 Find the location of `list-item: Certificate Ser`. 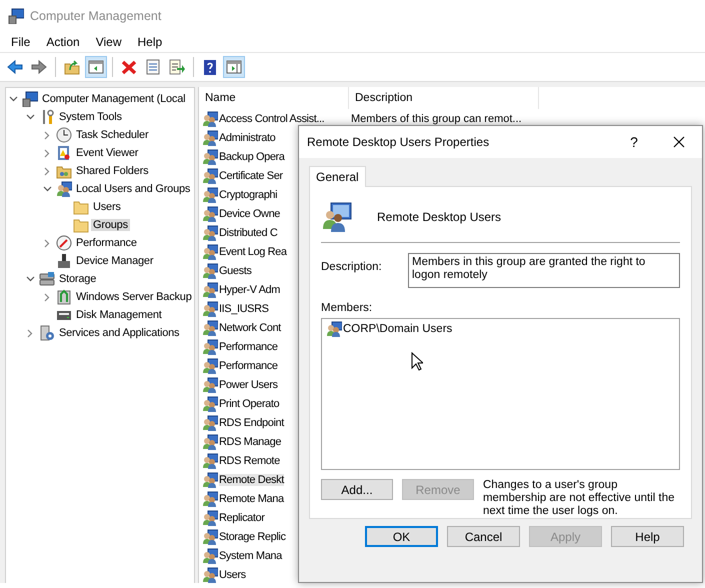

list-item: Certificate Ser is located at coordinates (251, 176).